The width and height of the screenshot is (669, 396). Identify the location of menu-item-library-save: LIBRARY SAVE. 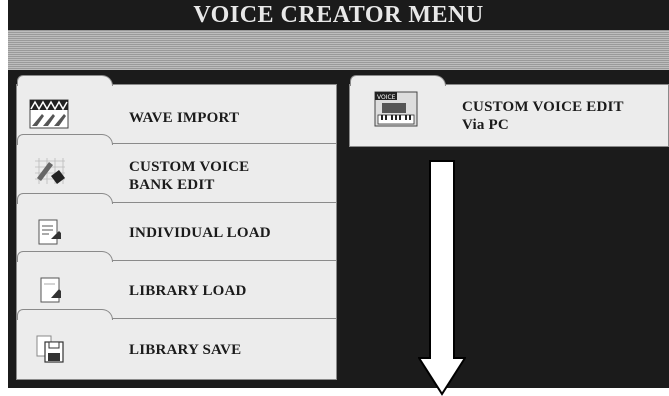
(176, 344).